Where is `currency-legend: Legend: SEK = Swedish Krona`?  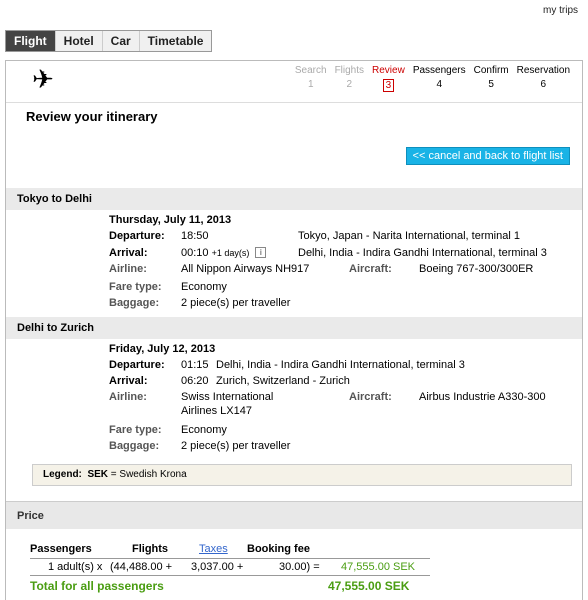 currency-legend: Legend: SEK = Swedish Krona is located at coordinates (302, 475).